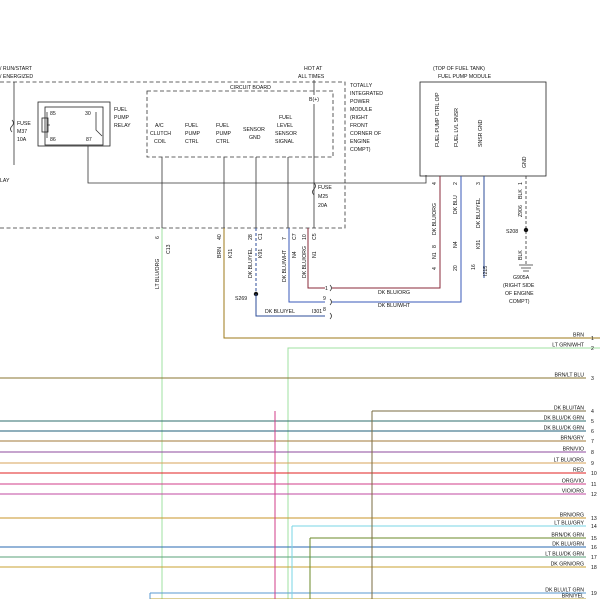 This screenshot has width=600, height=599. What do you see at coordinates (397, 239) in the screenshot?
I see `dkbluwht-return-wire` at bounding box center [397, 239].